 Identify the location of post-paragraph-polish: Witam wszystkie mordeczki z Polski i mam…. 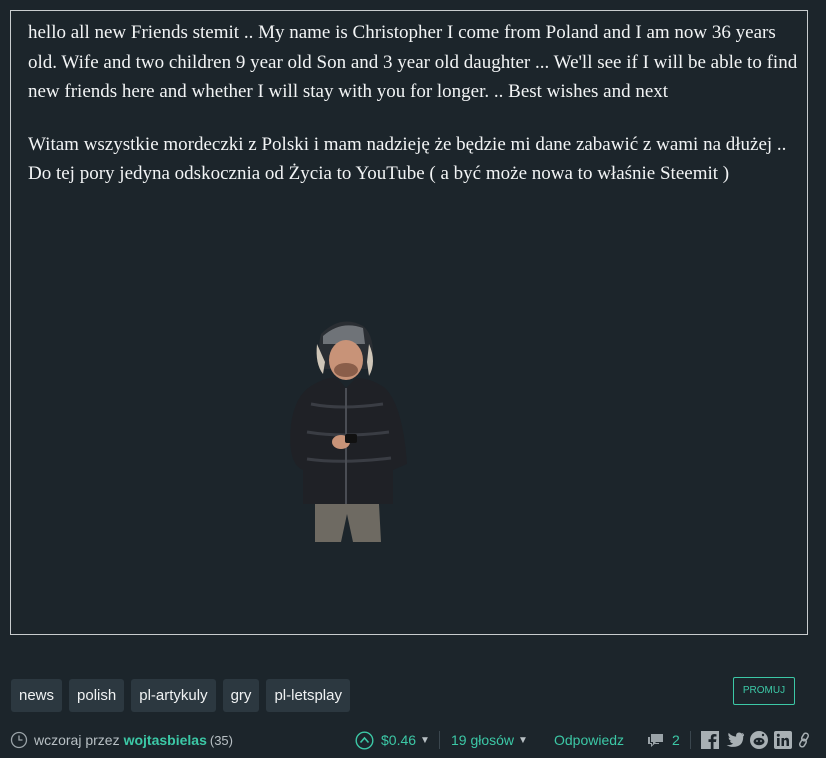
(407, 159).